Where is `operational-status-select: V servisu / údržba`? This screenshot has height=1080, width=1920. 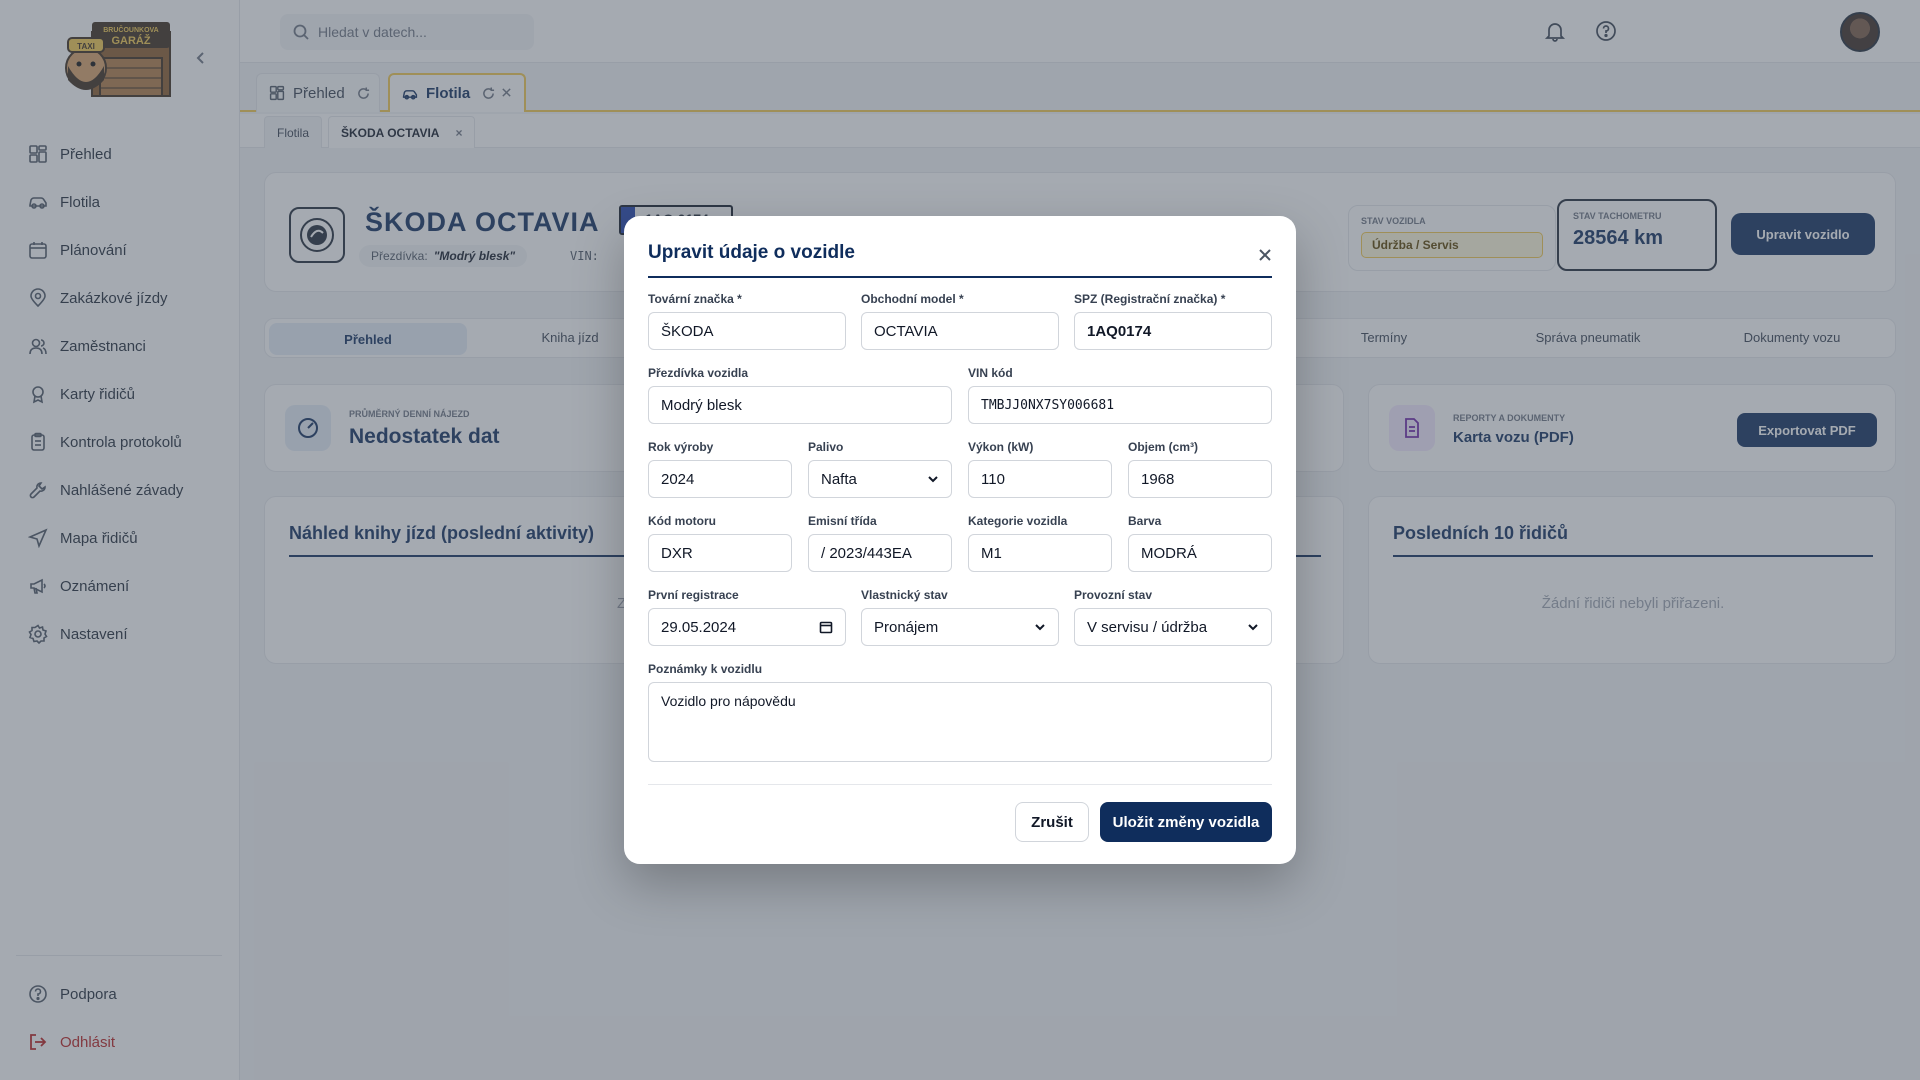
operational-status-select: V servisu / údržba is located at coordinates (1173, 627).